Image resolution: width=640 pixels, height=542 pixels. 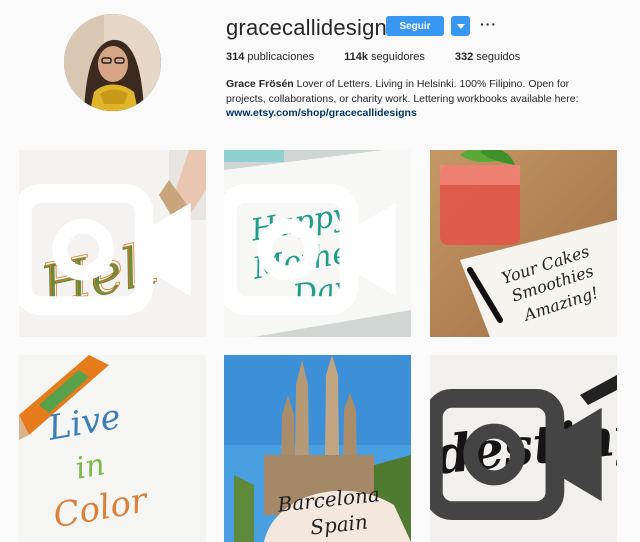 I want to click on bio-link: www.etsy.com/shop/gracecallidesigns, so click(x=416, y=113).